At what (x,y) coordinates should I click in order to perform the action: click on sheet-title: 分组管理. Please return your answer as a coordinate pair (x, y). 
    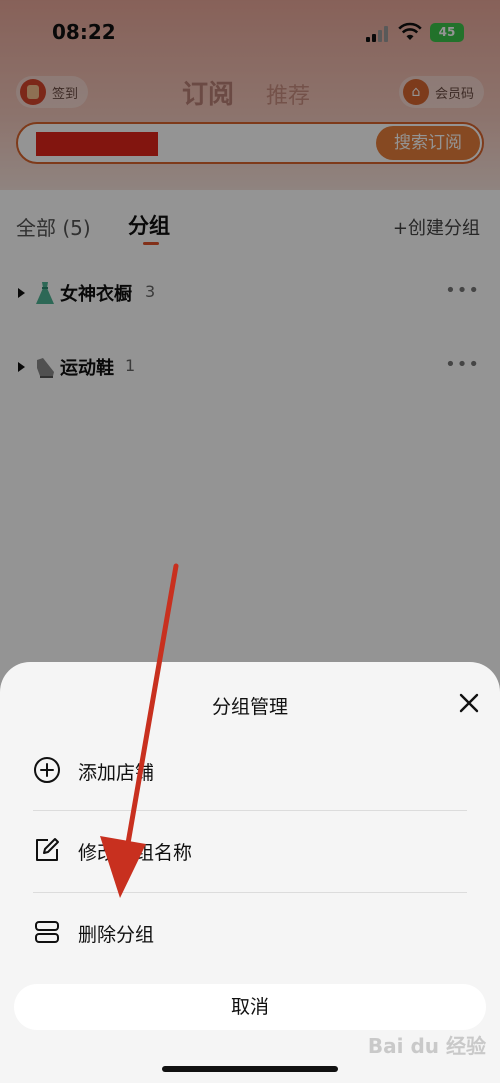
    Looking at the image, I should click on (249, 707).